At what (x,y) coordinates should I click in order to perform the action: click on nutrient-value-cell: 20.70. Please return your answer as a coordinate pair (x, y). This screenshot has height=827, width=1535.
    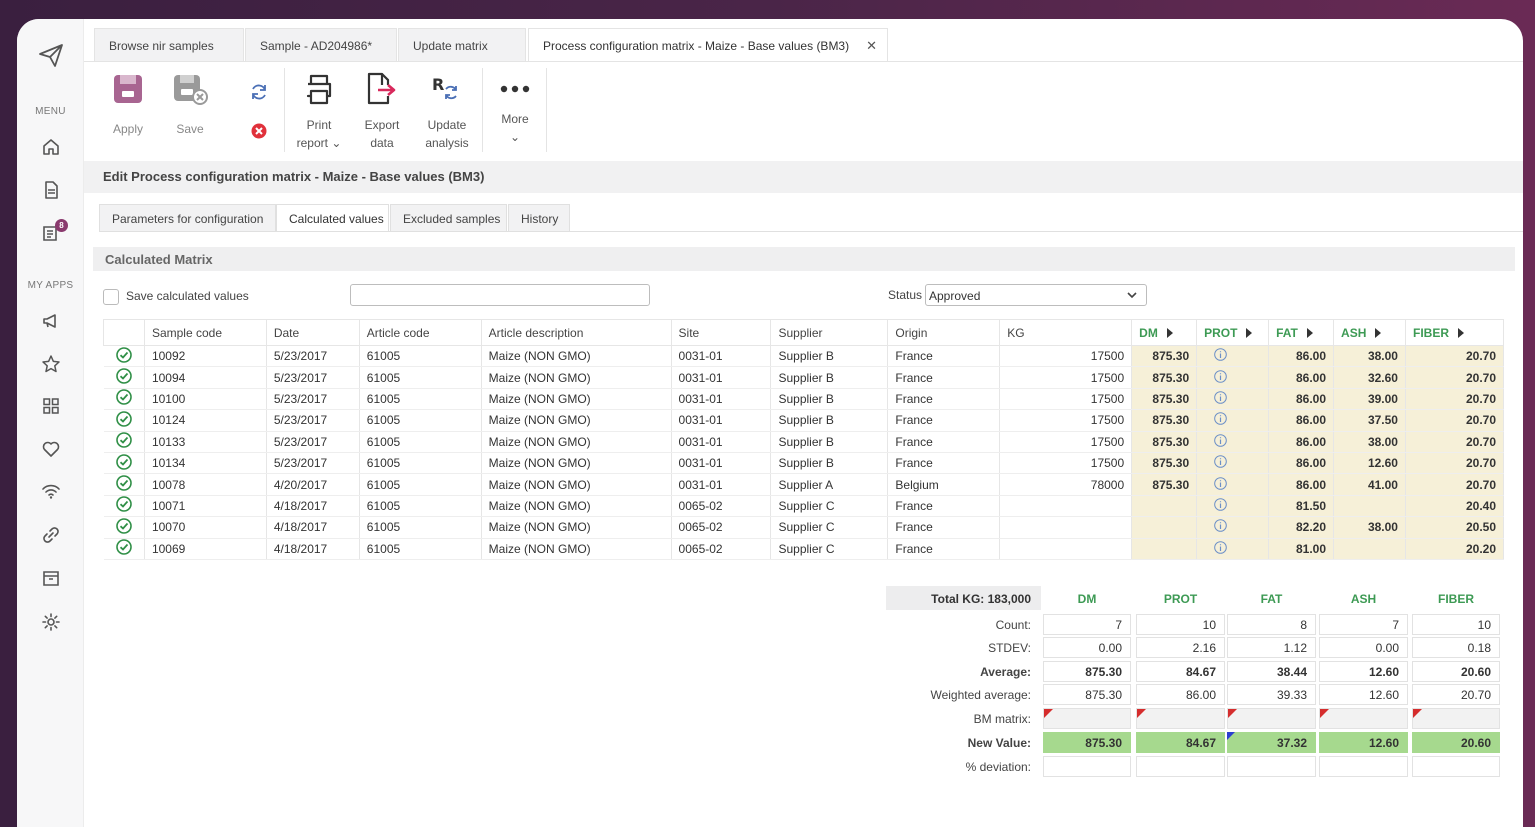
    Looking at the image, I should click on (1455, 377).